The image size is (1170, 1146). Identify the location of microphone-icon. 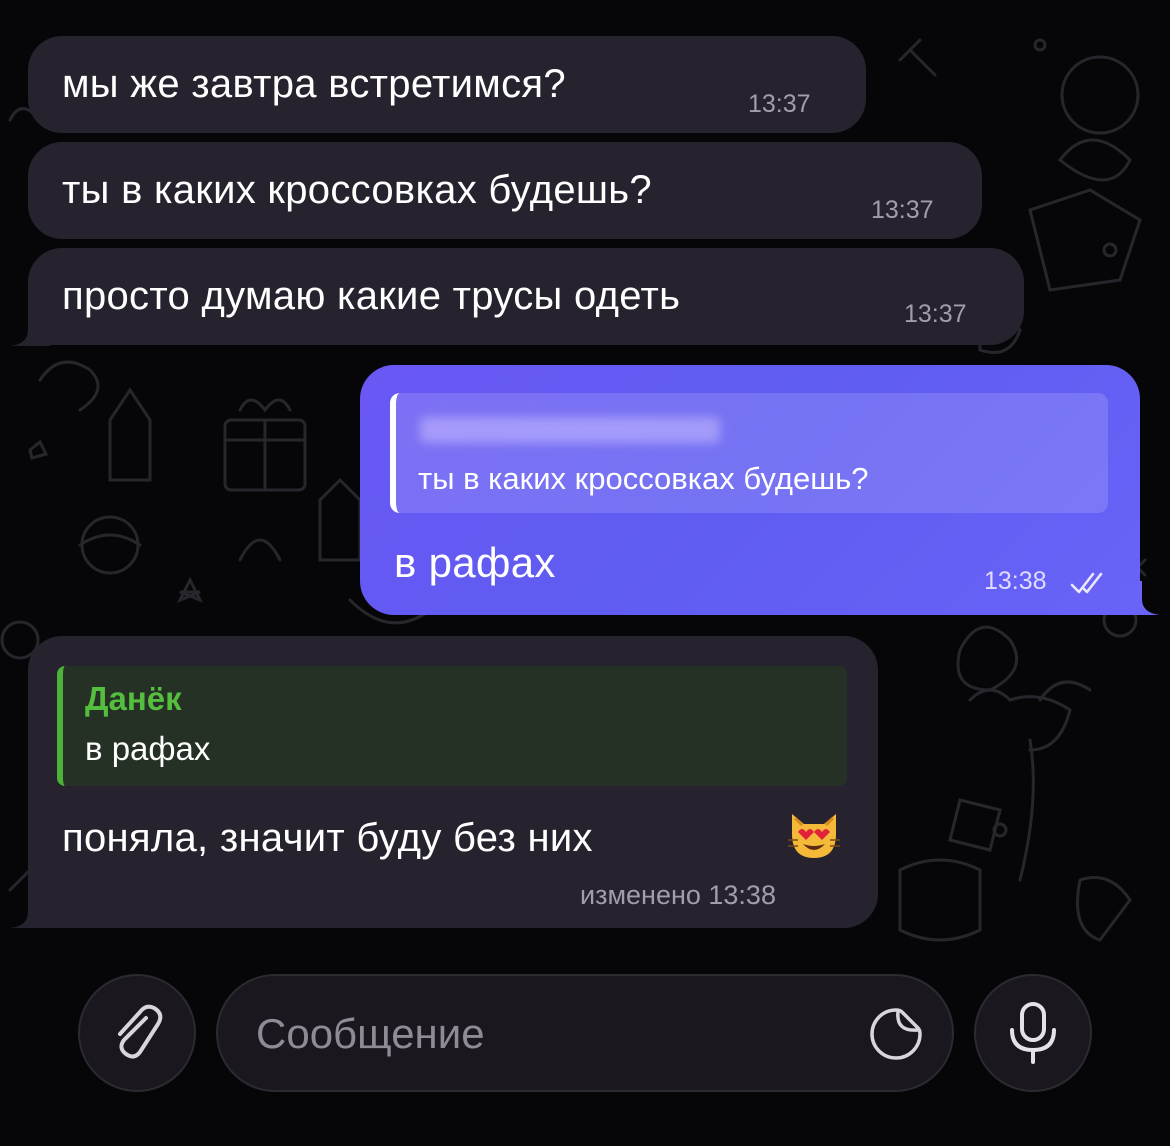
(1033, 1033).